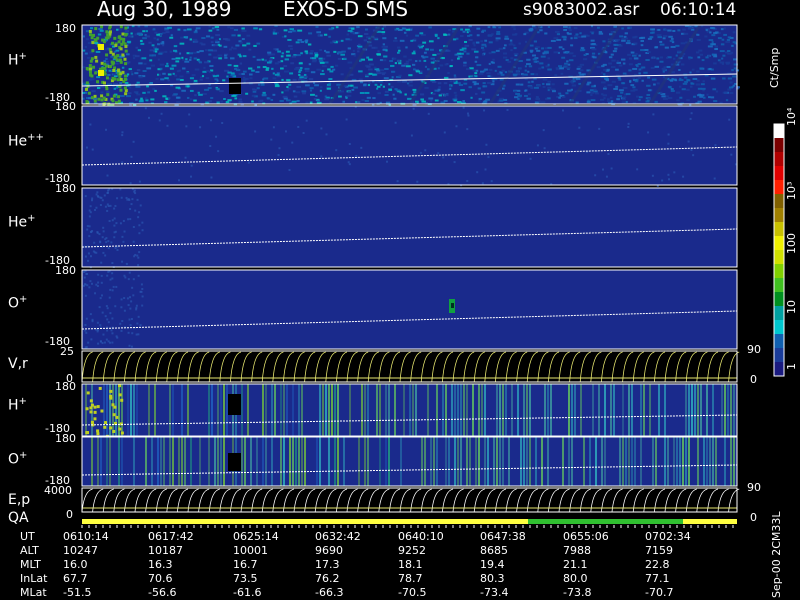 The image size is (800, 600). What do you see at coordinates (160, 578) in the screenshot?
I see `table-cell: 70.6` at bounding box center [160, 578].